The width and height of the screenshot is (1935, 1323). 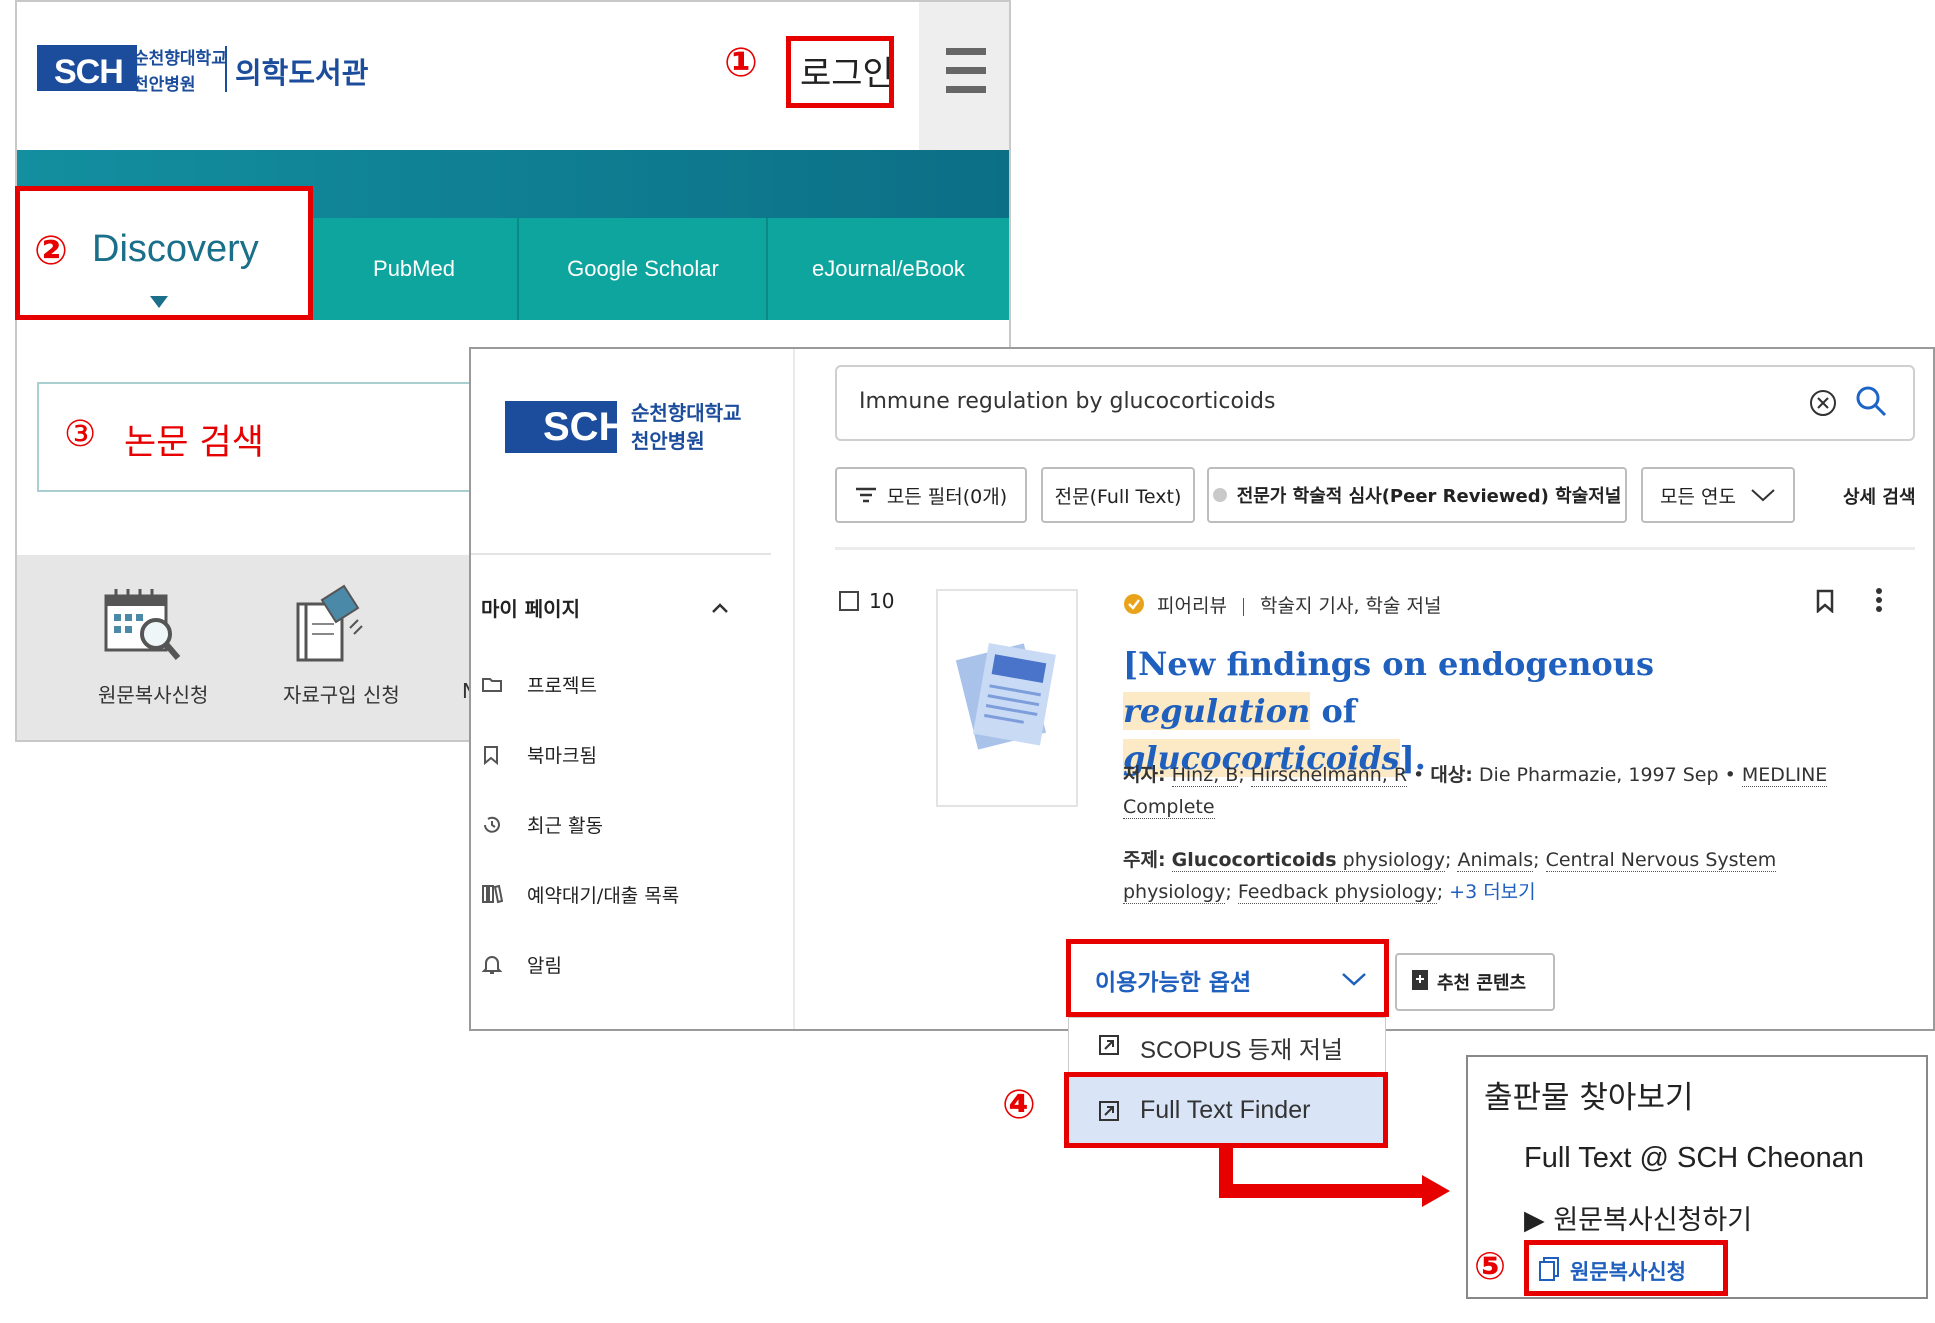 I want to click on search-icon, so click(x=1871, y=403).